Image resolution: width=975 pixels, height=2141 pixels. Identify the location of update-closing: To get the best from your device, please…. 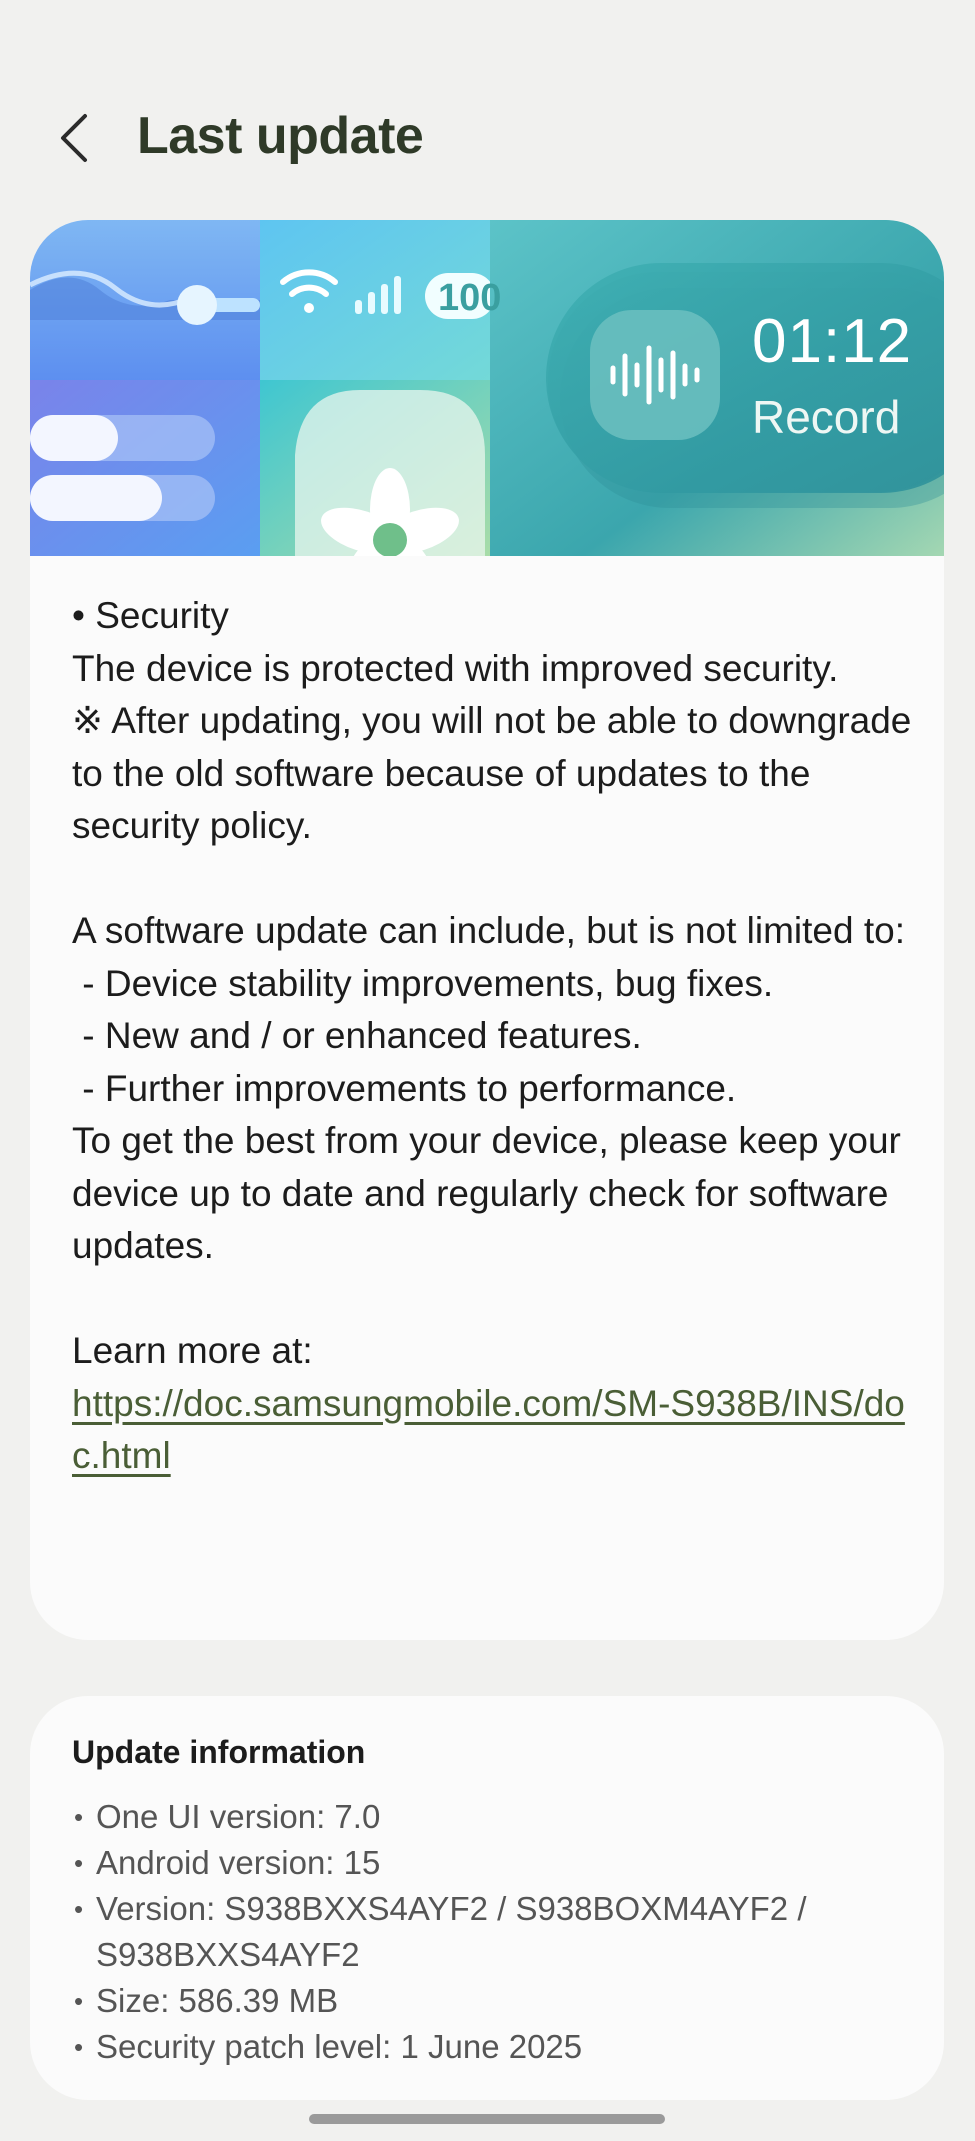
(492, 1193).